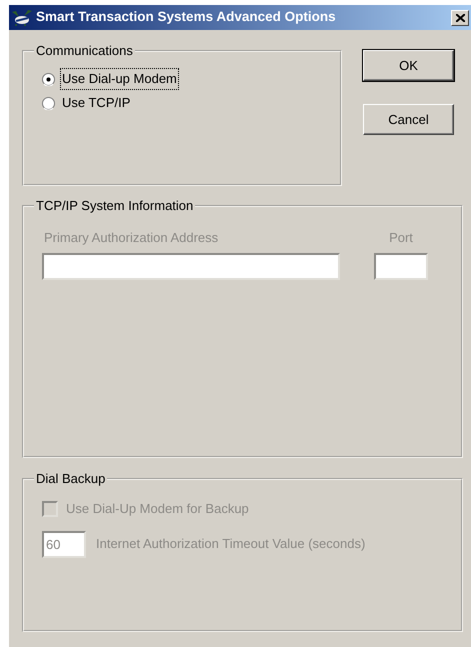  I want to click on port-label: Port, so click(401, 238).